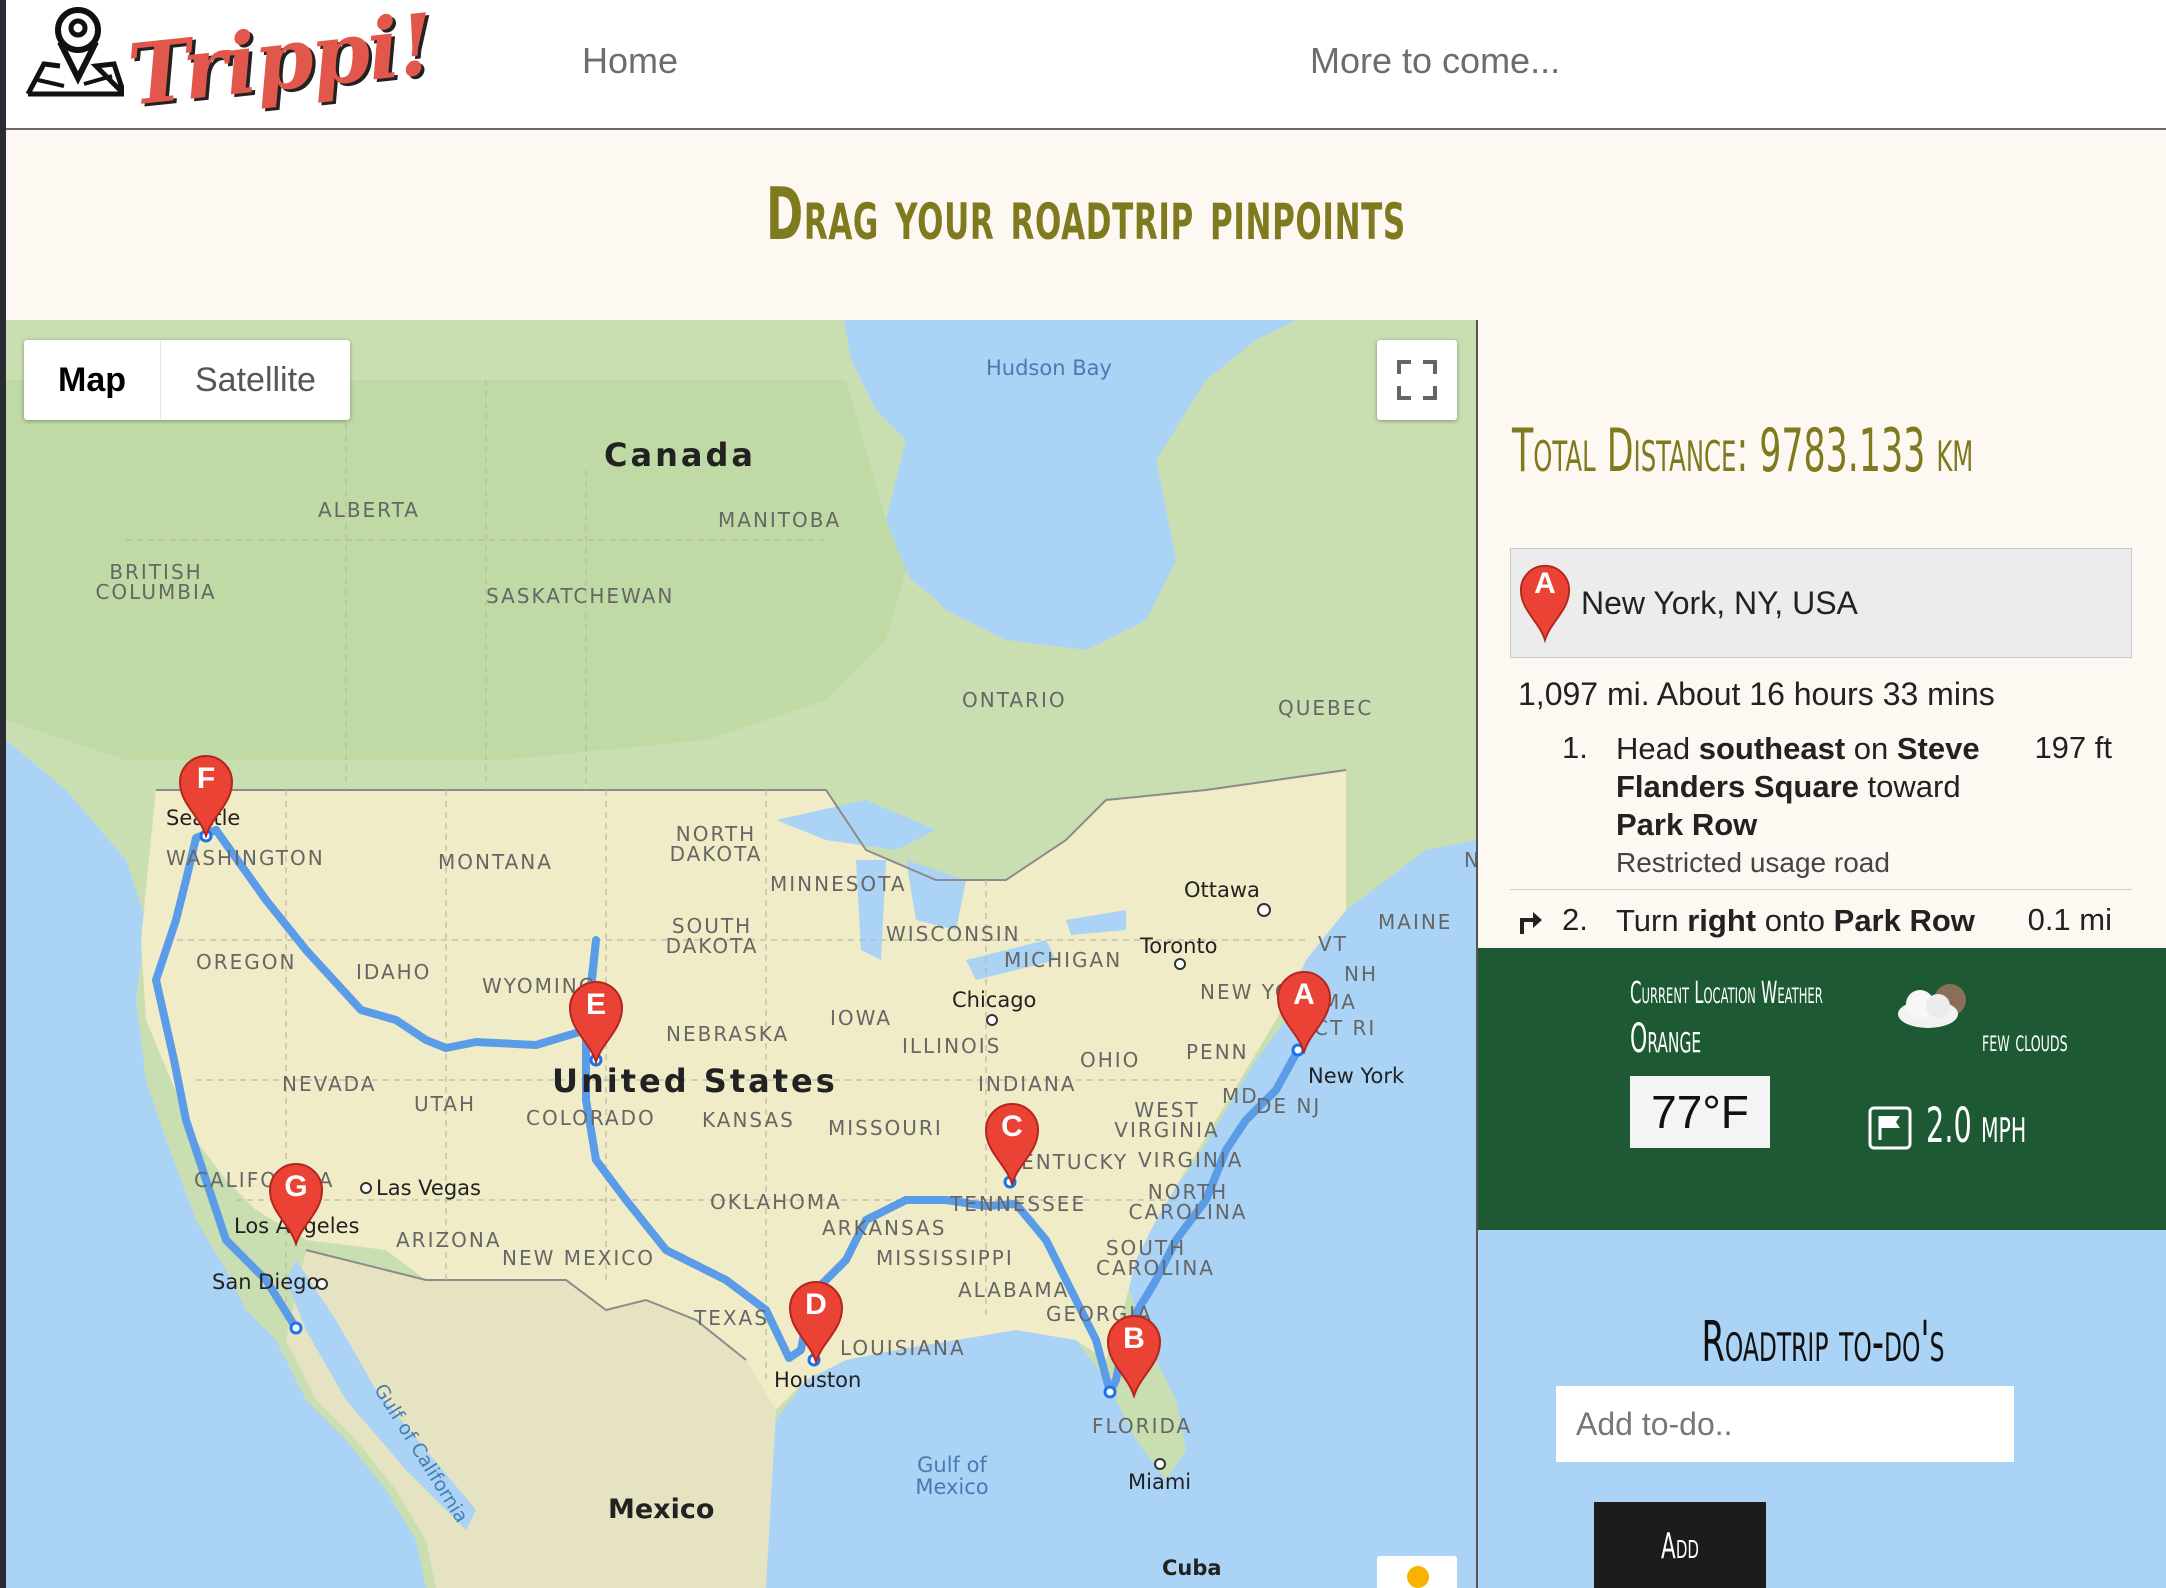 Image resolution: width=2166 pixels, height=1588 pixels. I want to click on map-label-region: PENN, so click(1217, 1052).